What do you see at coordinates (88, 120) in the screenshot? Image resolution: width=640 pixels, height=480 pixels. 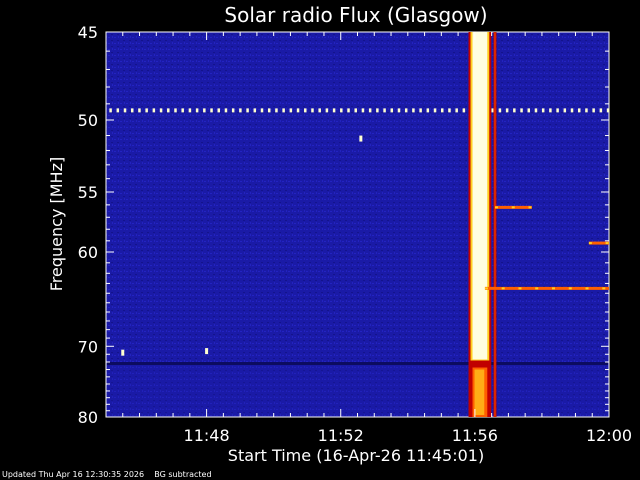 I see `y-tick-label: 50` at bounding box center [88, 120].